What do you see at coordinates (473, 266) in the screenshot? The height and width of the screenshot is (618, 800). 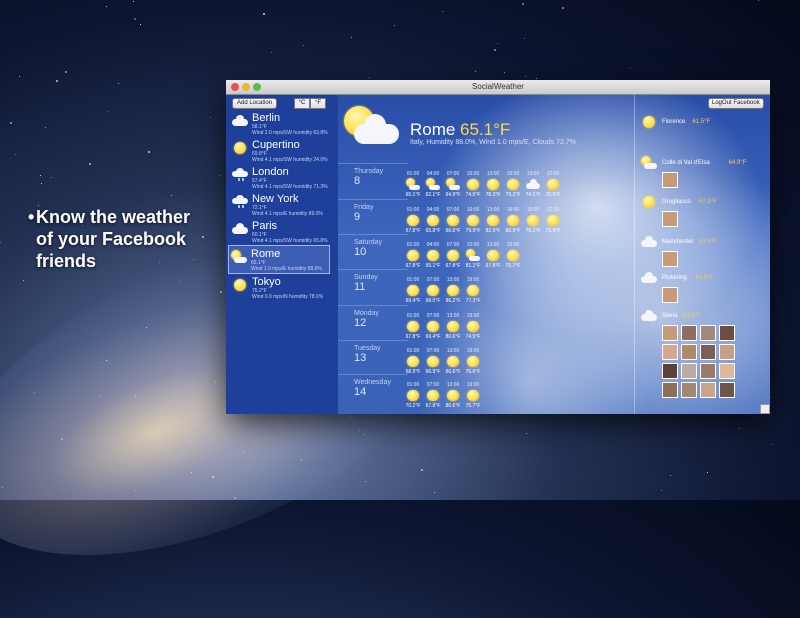 I see `slot-temp: 81.1°F` at bounding box center [473, 266].